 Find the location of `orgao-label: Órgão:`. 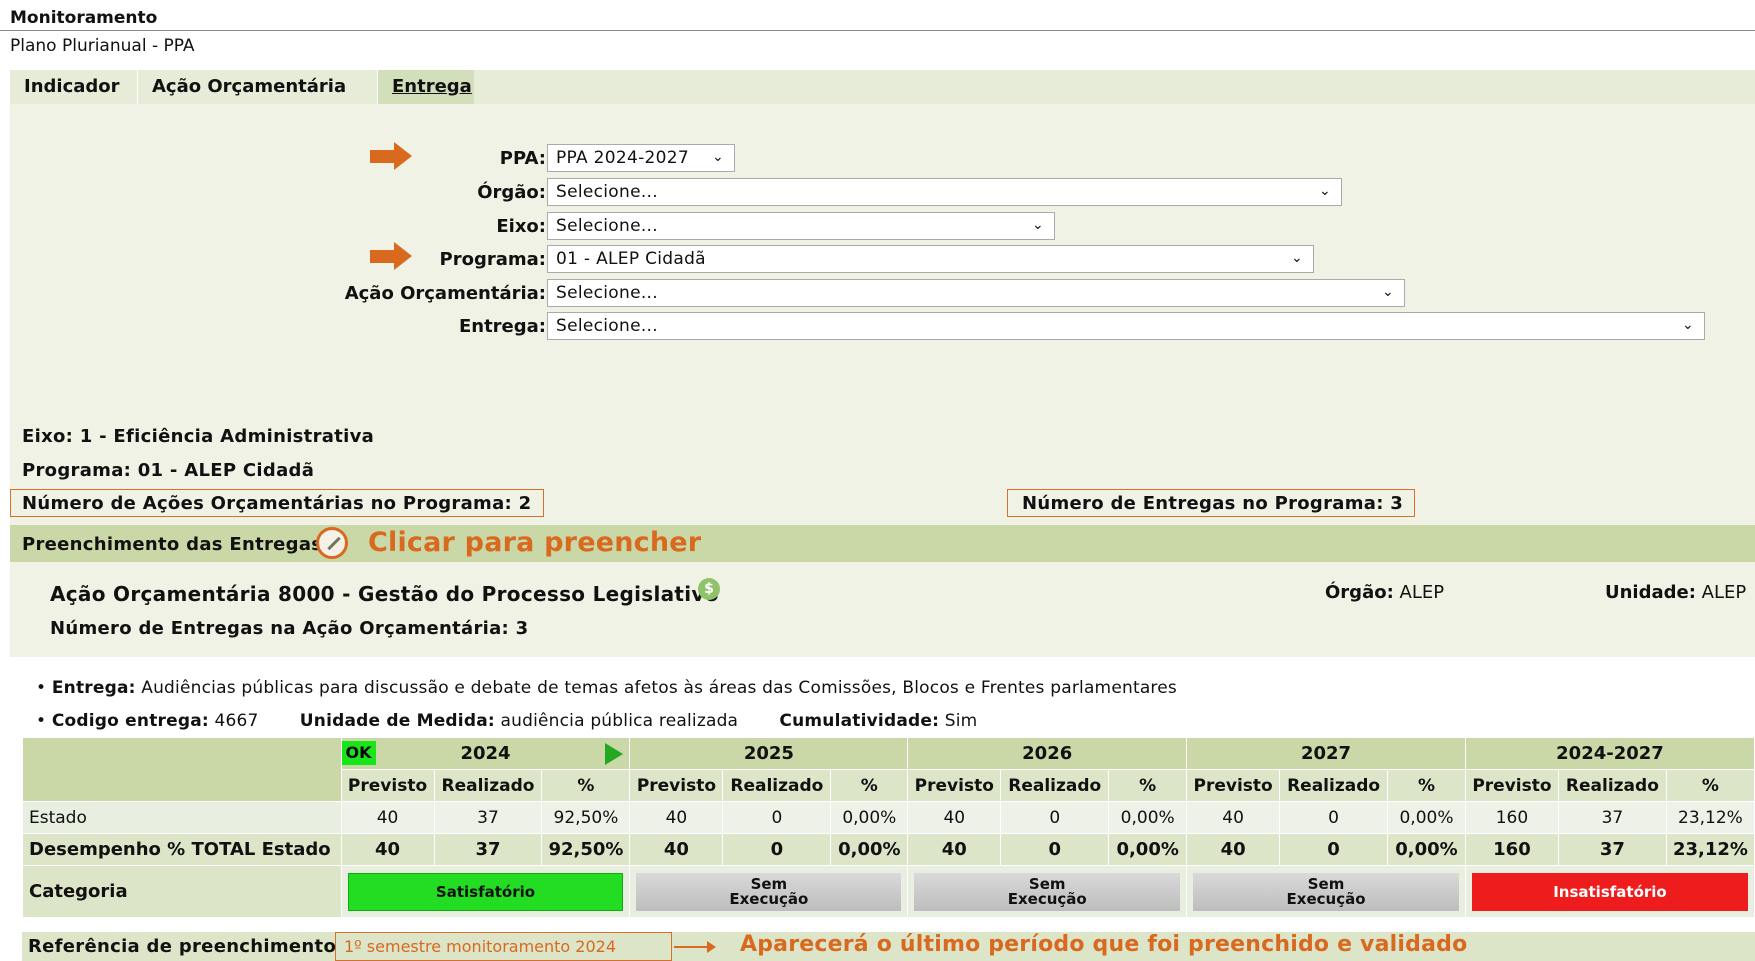

orgao-label: Órgão: is located at coordinates (511, 192).